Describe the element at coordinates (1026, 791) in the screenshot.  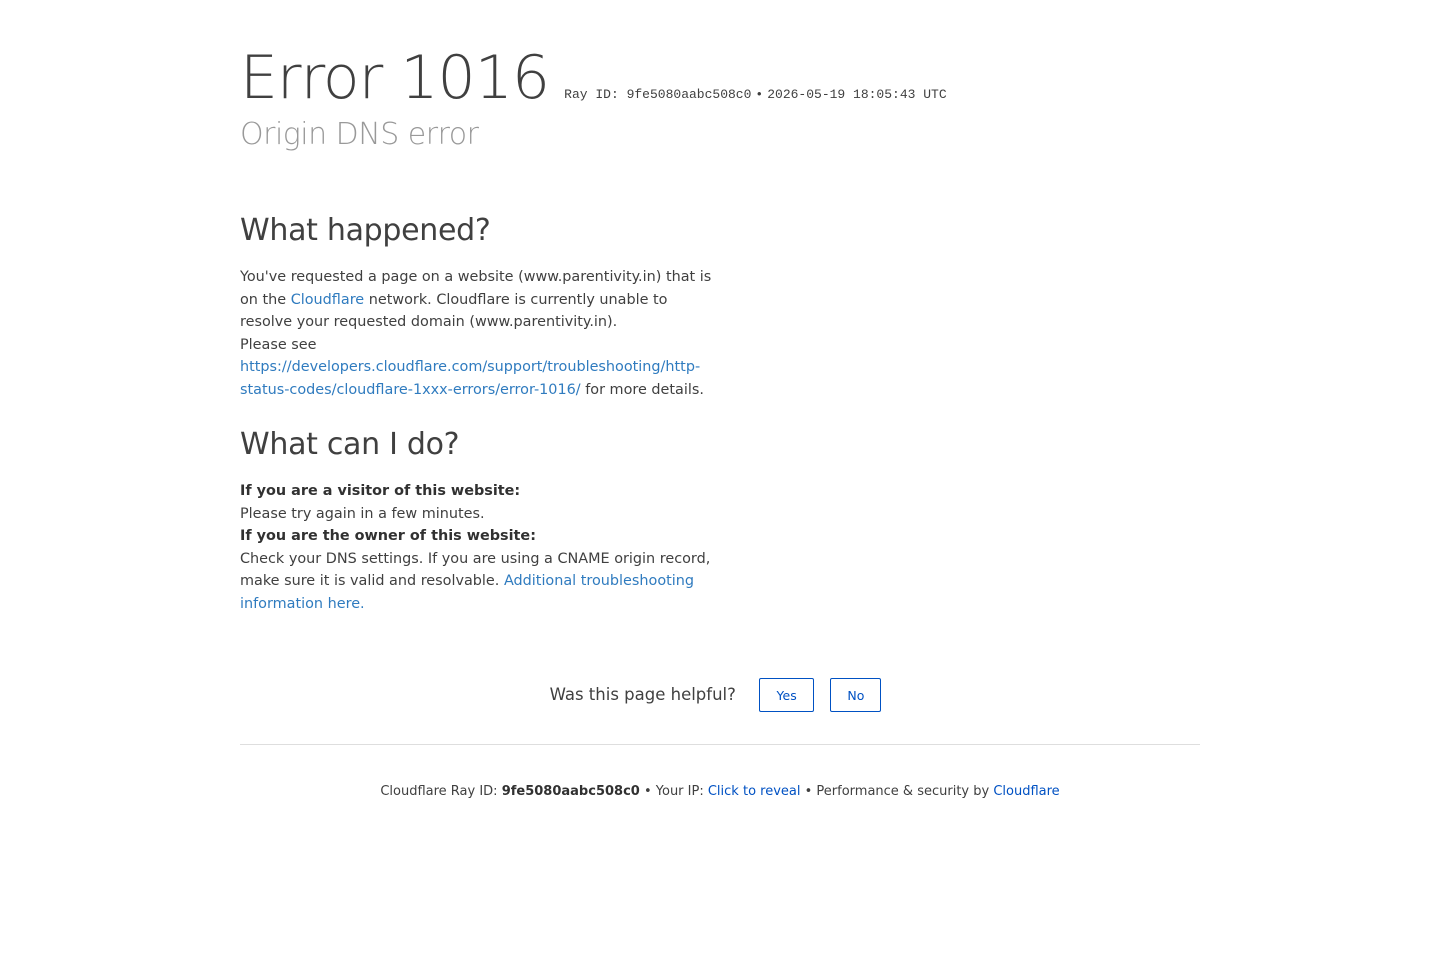
I see `footer-cloudflare-link: Cloudflare` at that location.